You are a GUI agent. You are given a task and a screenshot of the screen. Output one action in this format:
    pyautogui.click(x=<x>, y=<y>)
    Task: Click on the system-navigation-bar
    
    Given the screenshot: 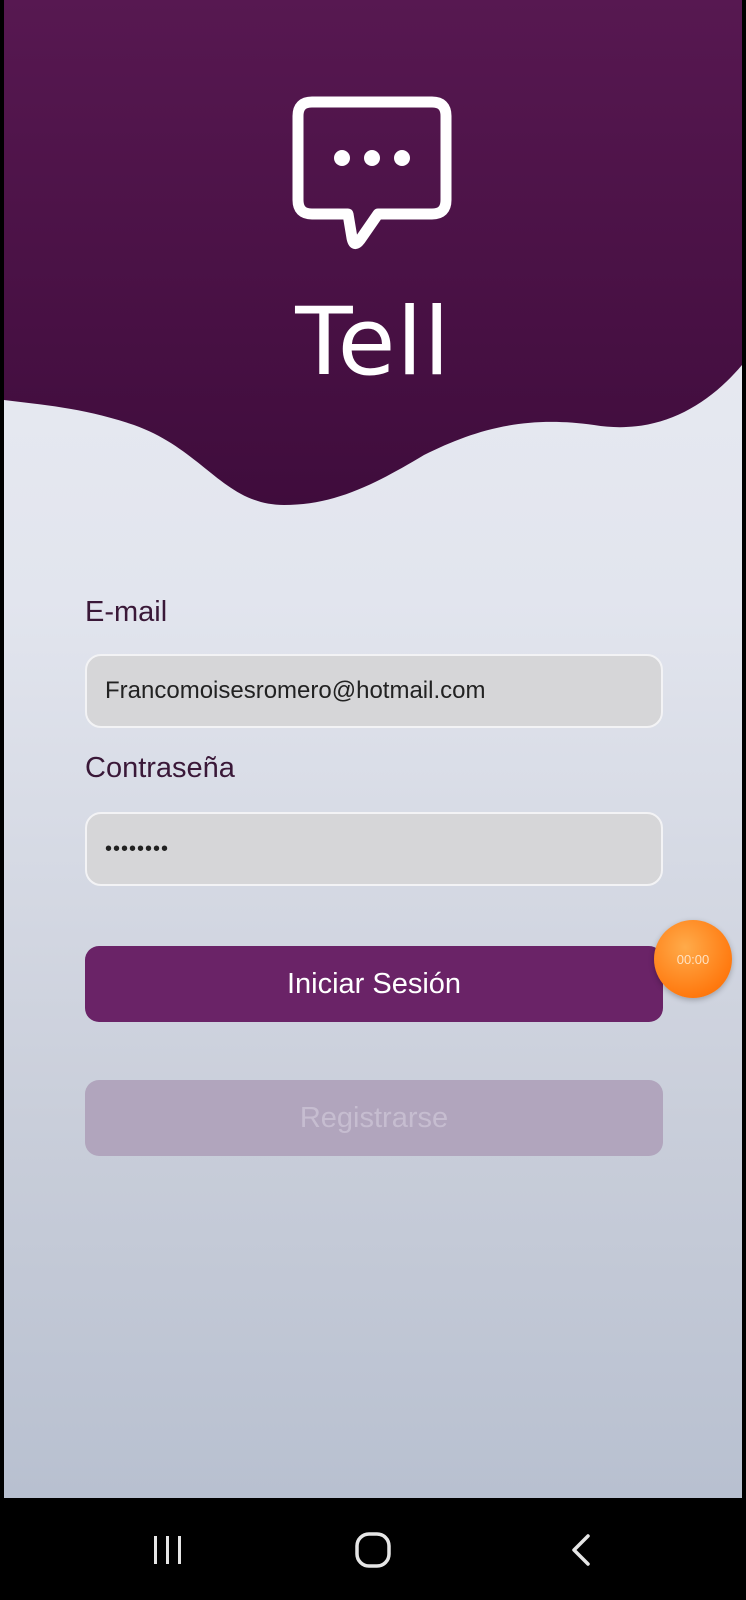 What is the action you would take?
    pyautogui.click(x=373, y=1549)
    